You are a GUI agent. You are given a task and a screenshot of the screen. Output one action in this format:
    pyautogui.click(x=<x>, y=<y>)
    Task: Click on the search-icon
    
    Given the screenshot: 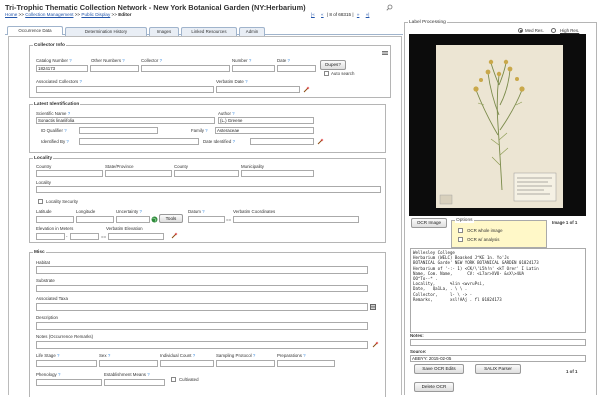 What is the action you would take?
    pyautogui.click(x=389, y=7)
    